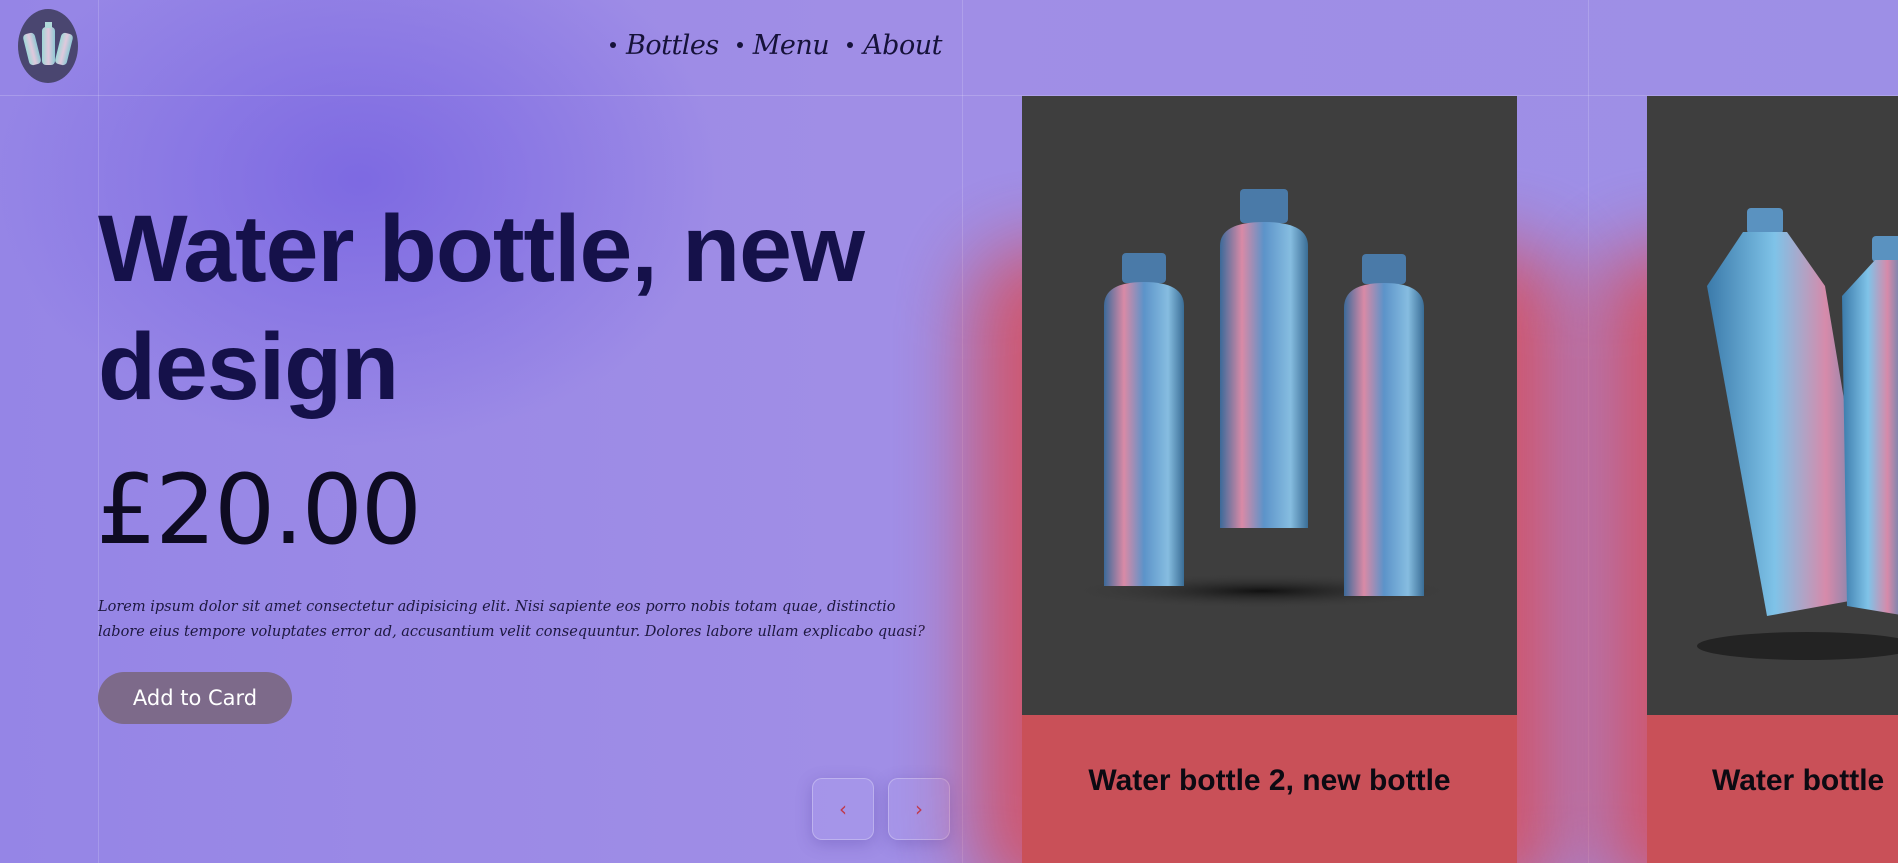 The width and height of the screenshot is (1898, 863). What do you see at coordinates (1269, 780) in the screenshot?
I see `card-title: Water bottle 2, new bottle` at bounding box center [1269, 780].